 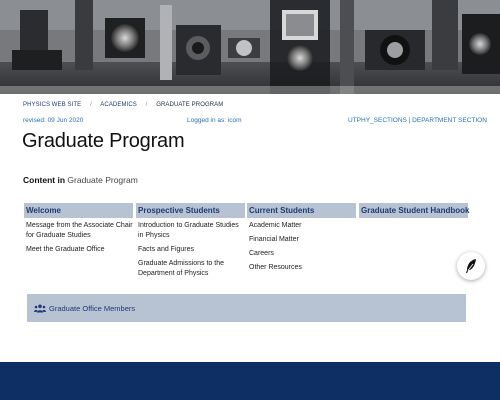 I want to click on breadcrumb-item-physics-web-site: PHYSICS WEB SITE, so click(x=52, y=105).